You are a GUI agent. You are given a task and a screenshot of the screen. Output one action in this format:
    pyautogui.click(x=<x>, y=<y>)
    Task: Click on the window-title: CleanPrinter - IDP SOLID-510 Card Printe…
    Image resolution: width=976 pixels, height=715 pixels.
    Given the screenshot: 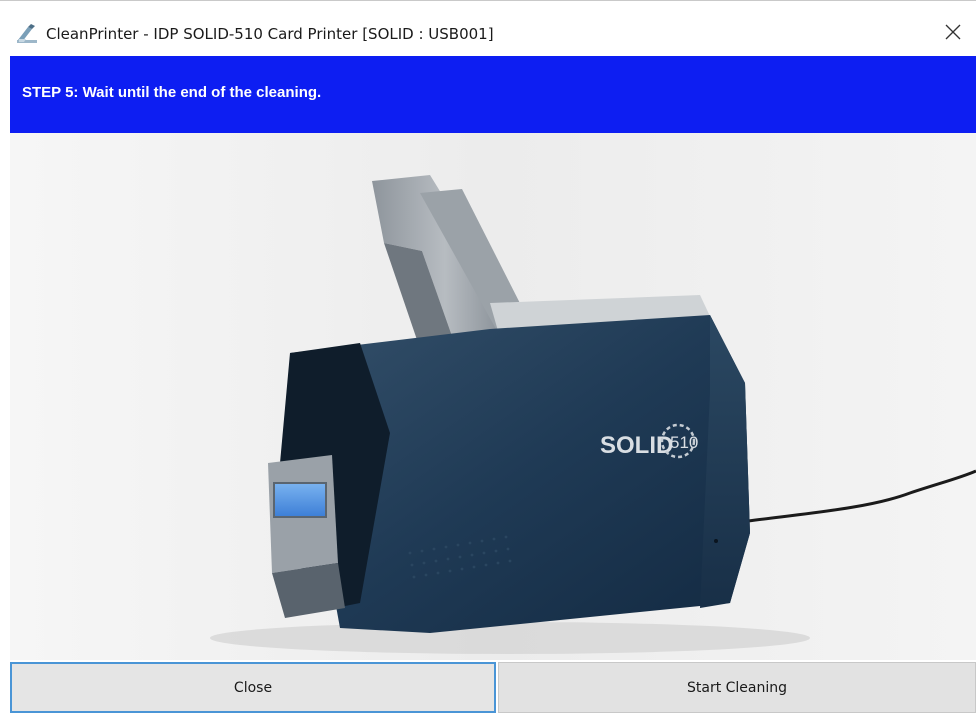 What is the action you would take?
    pyautogui.click(x=270, y=34)
    